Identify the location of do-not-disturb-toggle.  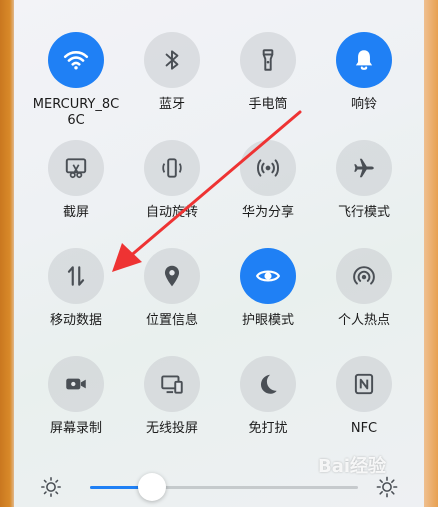
(268, 384).